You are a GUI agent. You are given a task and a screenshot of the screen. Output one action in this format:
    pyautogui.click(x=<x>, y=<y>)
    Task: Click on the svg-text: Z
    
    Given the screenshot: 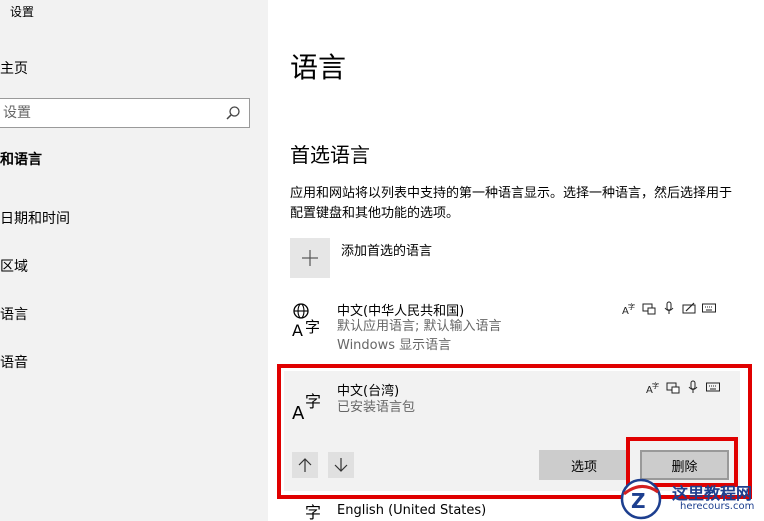 What is the action you would take?
    pyautogui.click(x=638, y=501)
    